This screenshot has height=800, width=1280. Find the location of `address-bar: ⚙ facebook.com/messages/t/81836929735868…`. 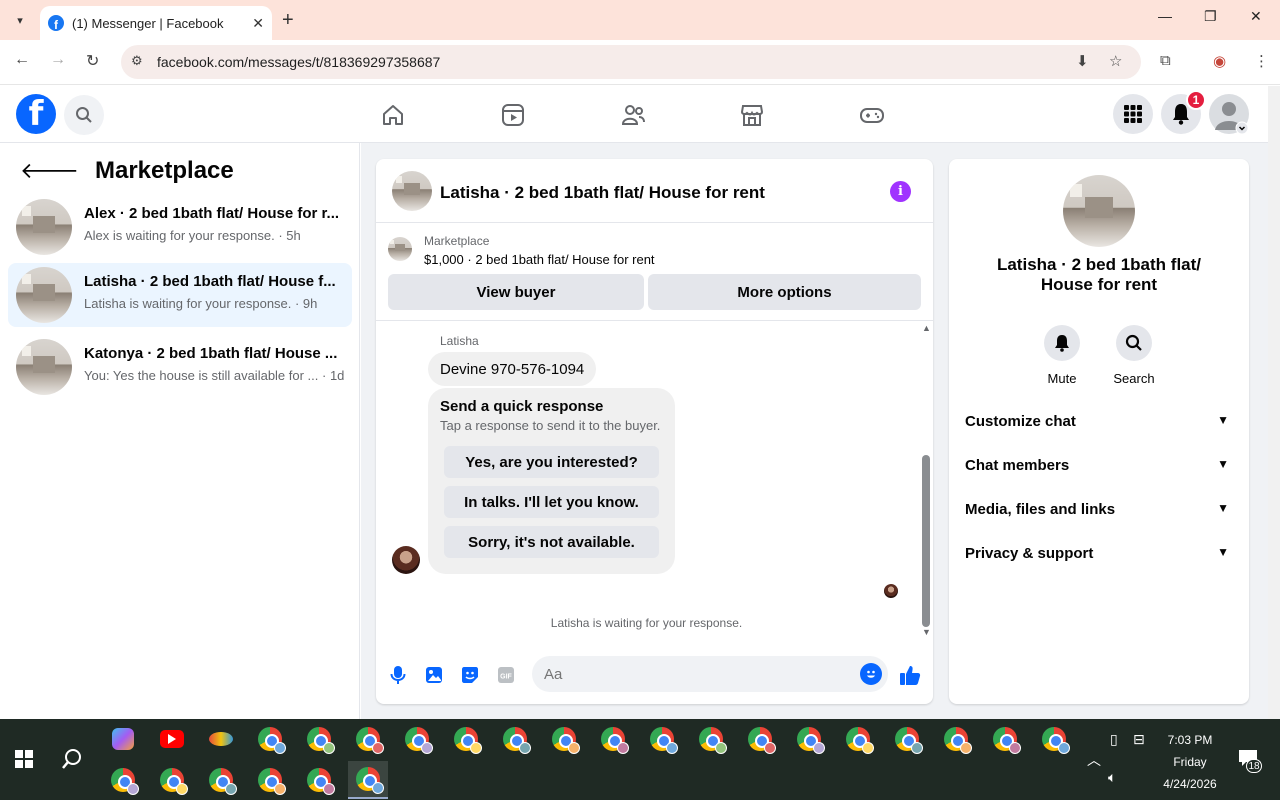

address-bar: ⚙ facebook.com/messages/t/81836929735868… is located at coordinates (631, 62).